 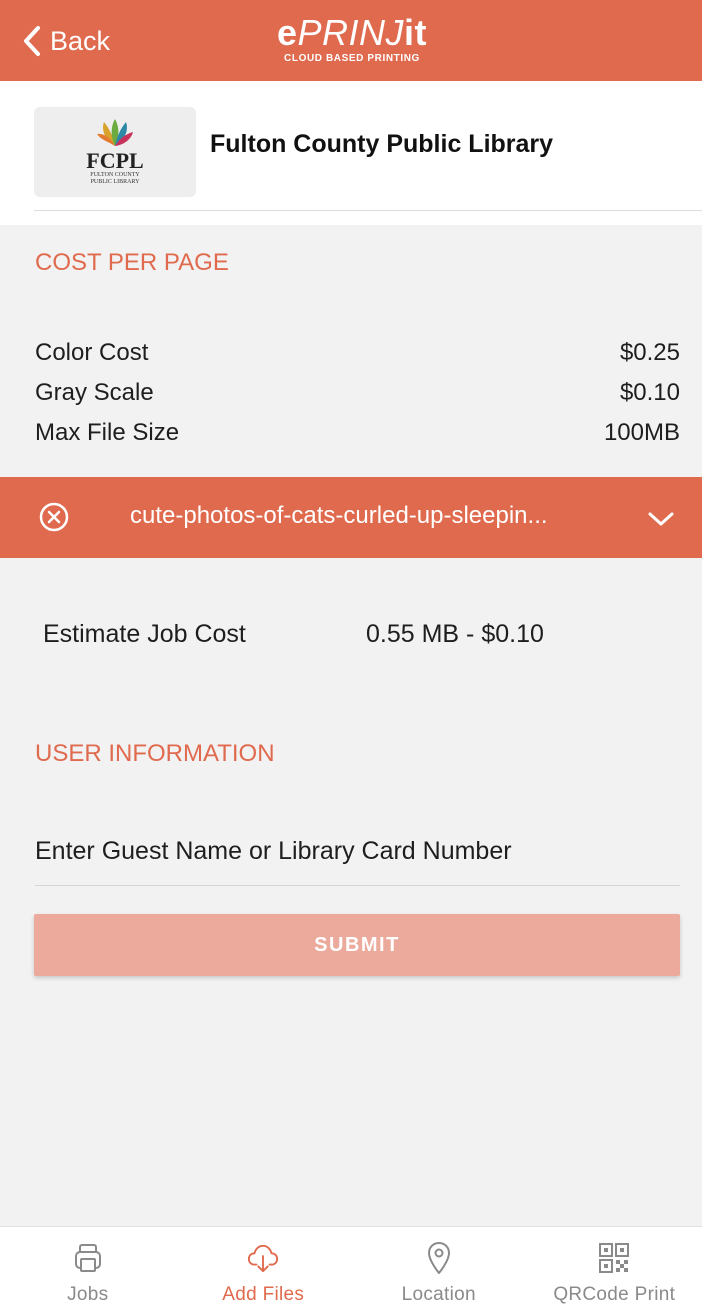 I want to click on chevron-down-icon, so click(x=661, y=519).